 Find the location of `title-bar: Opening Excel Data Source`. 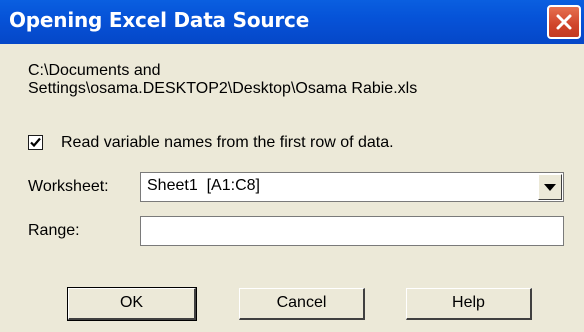

title-bar: Opening Excel Data Source is located at coordinates (292, 22).